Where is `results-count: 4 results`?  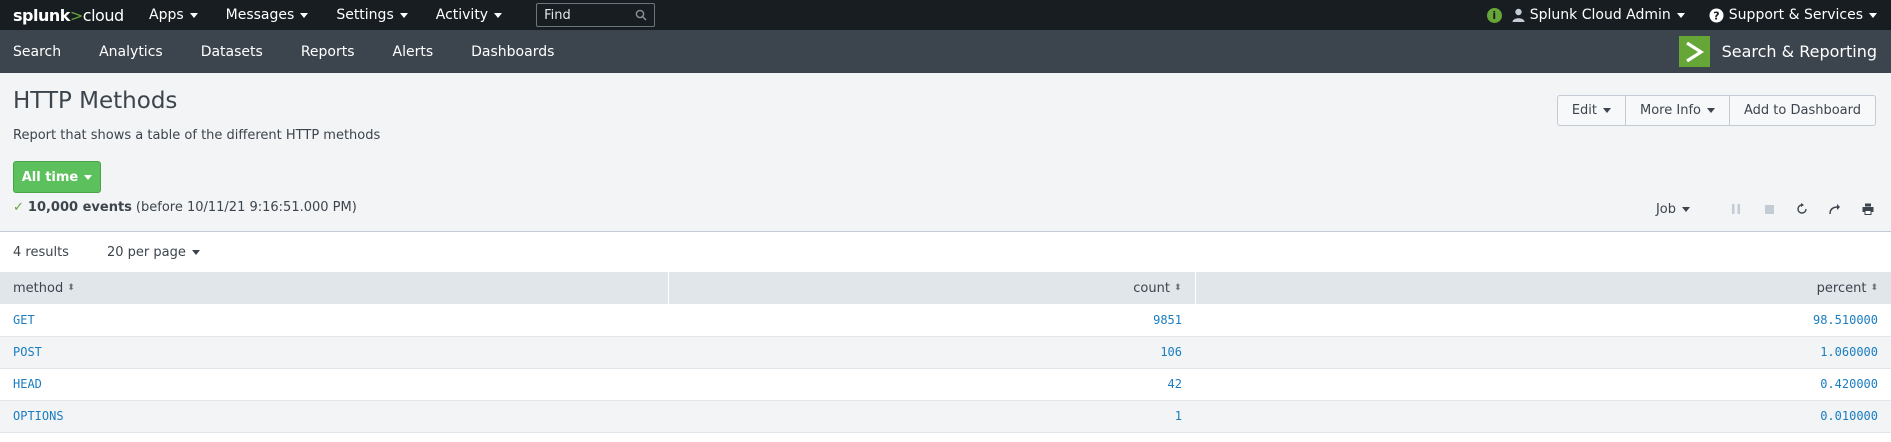 results-count: 4 results is located at coordinates (41, 252).